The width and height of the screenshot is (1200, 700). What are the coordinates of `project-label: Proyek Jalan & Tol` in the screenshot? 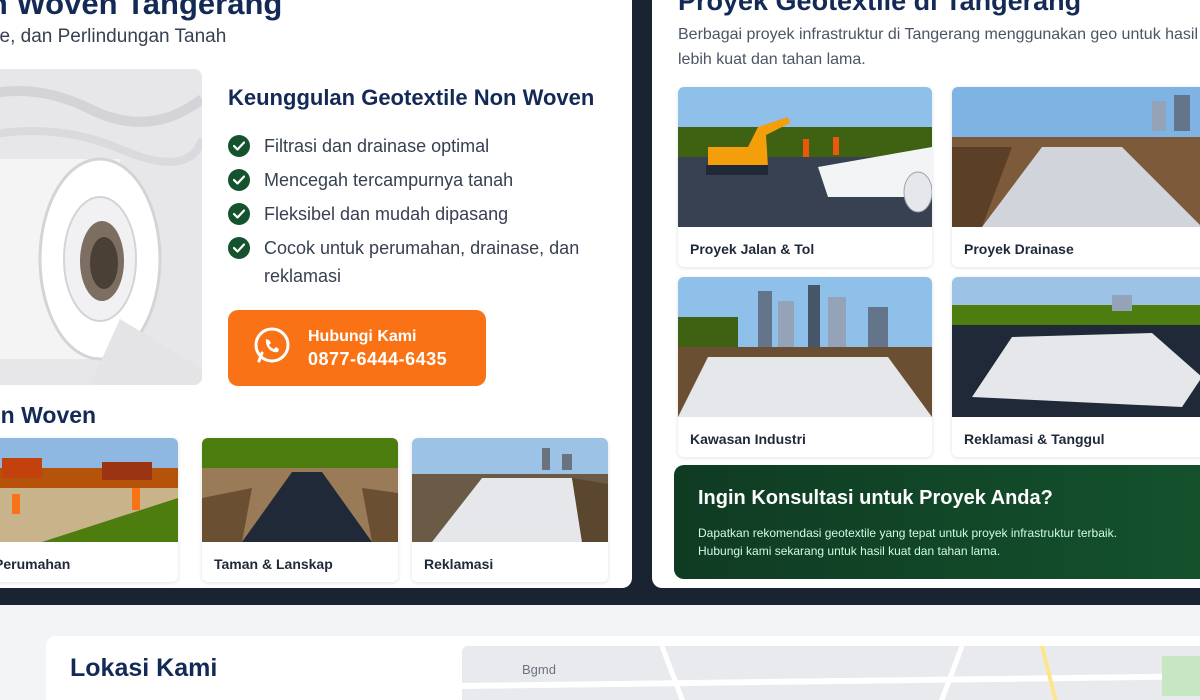 It's located at (752, 249).